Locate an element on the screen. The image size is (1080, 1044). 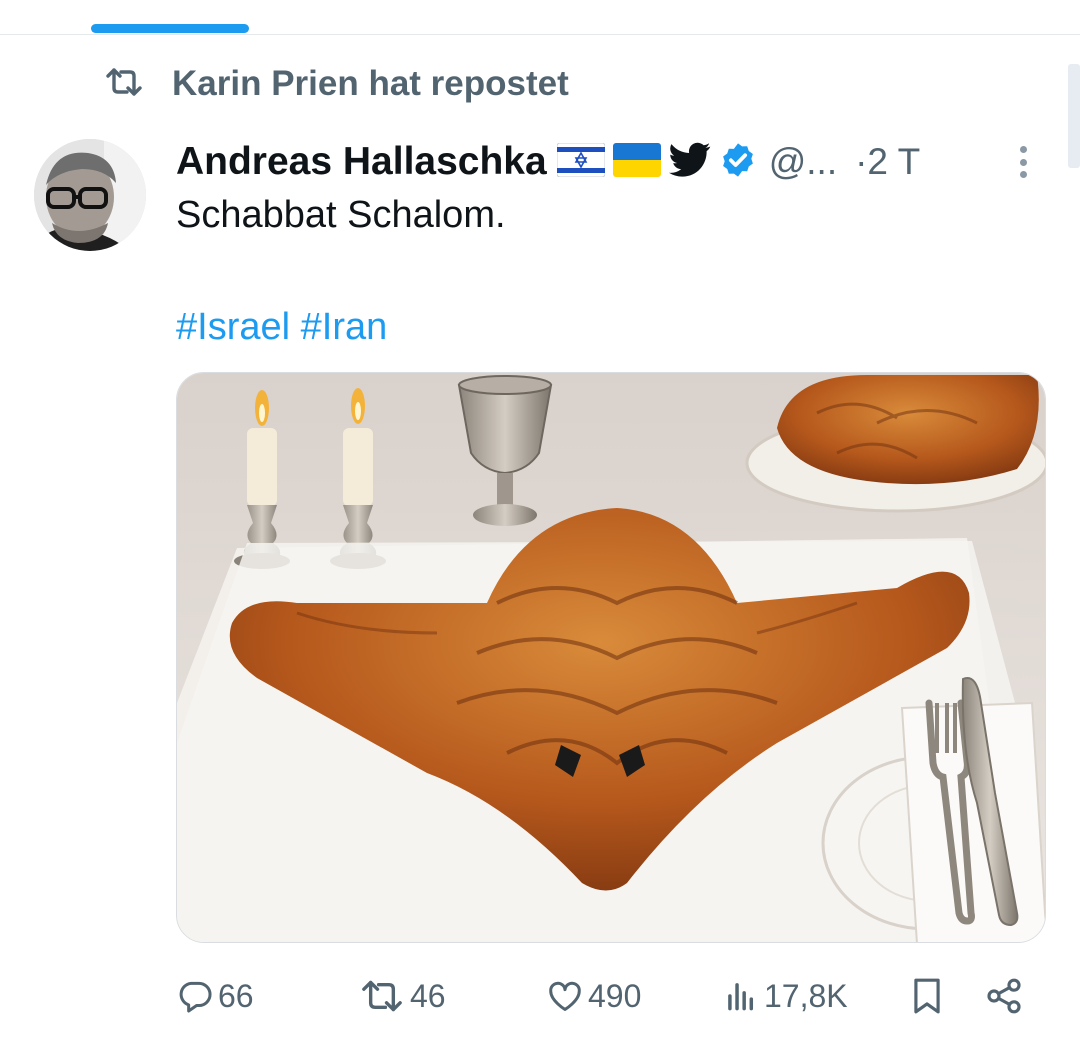
author-avatar is located at coordinates (90, 195).